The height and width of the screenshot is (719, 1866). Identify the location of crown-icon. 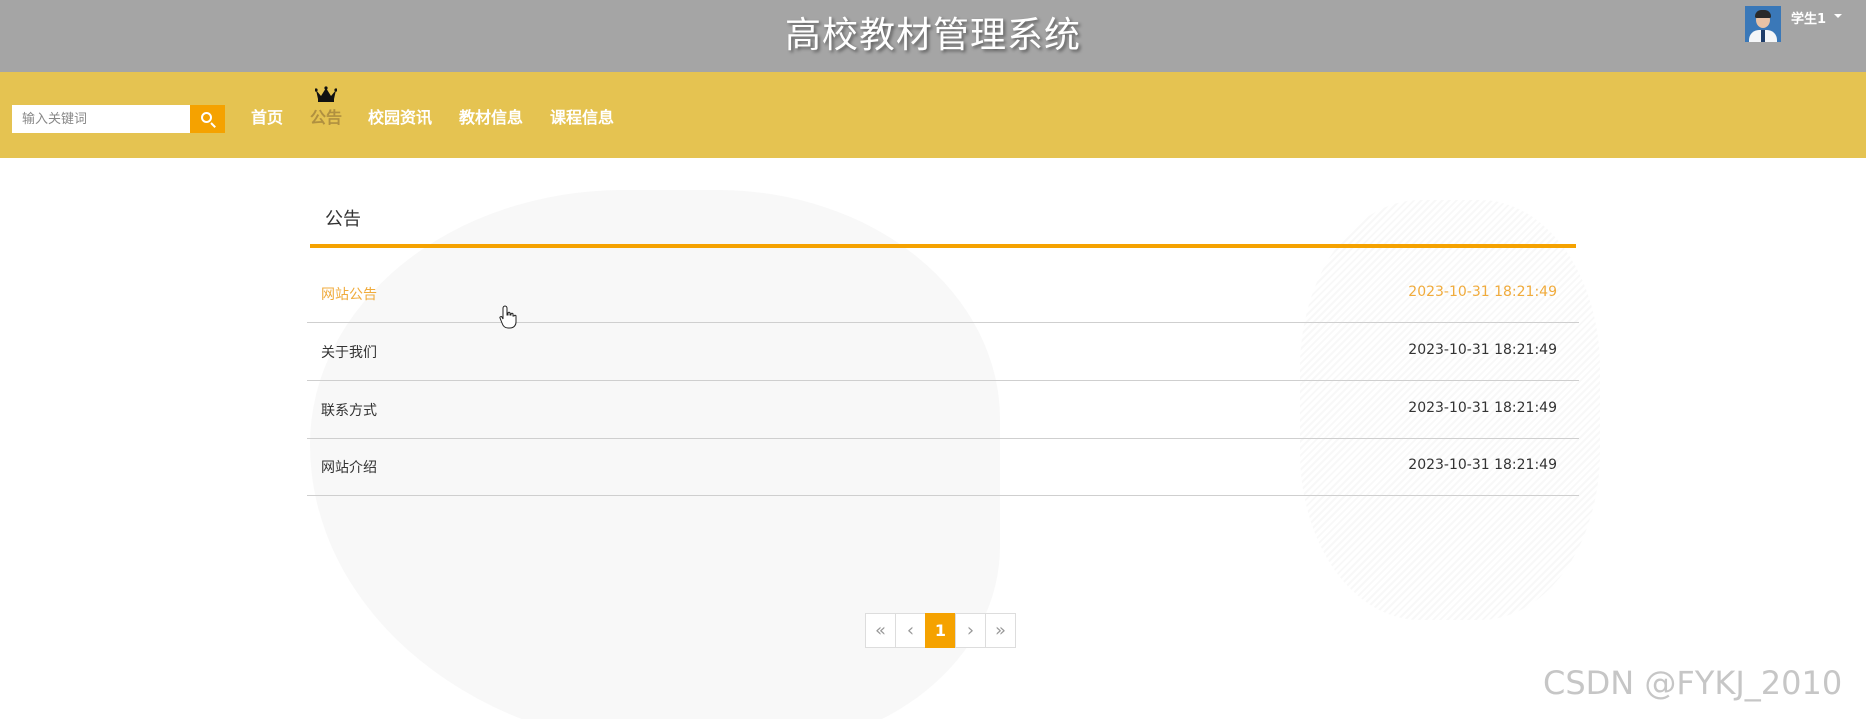
(326, 94).